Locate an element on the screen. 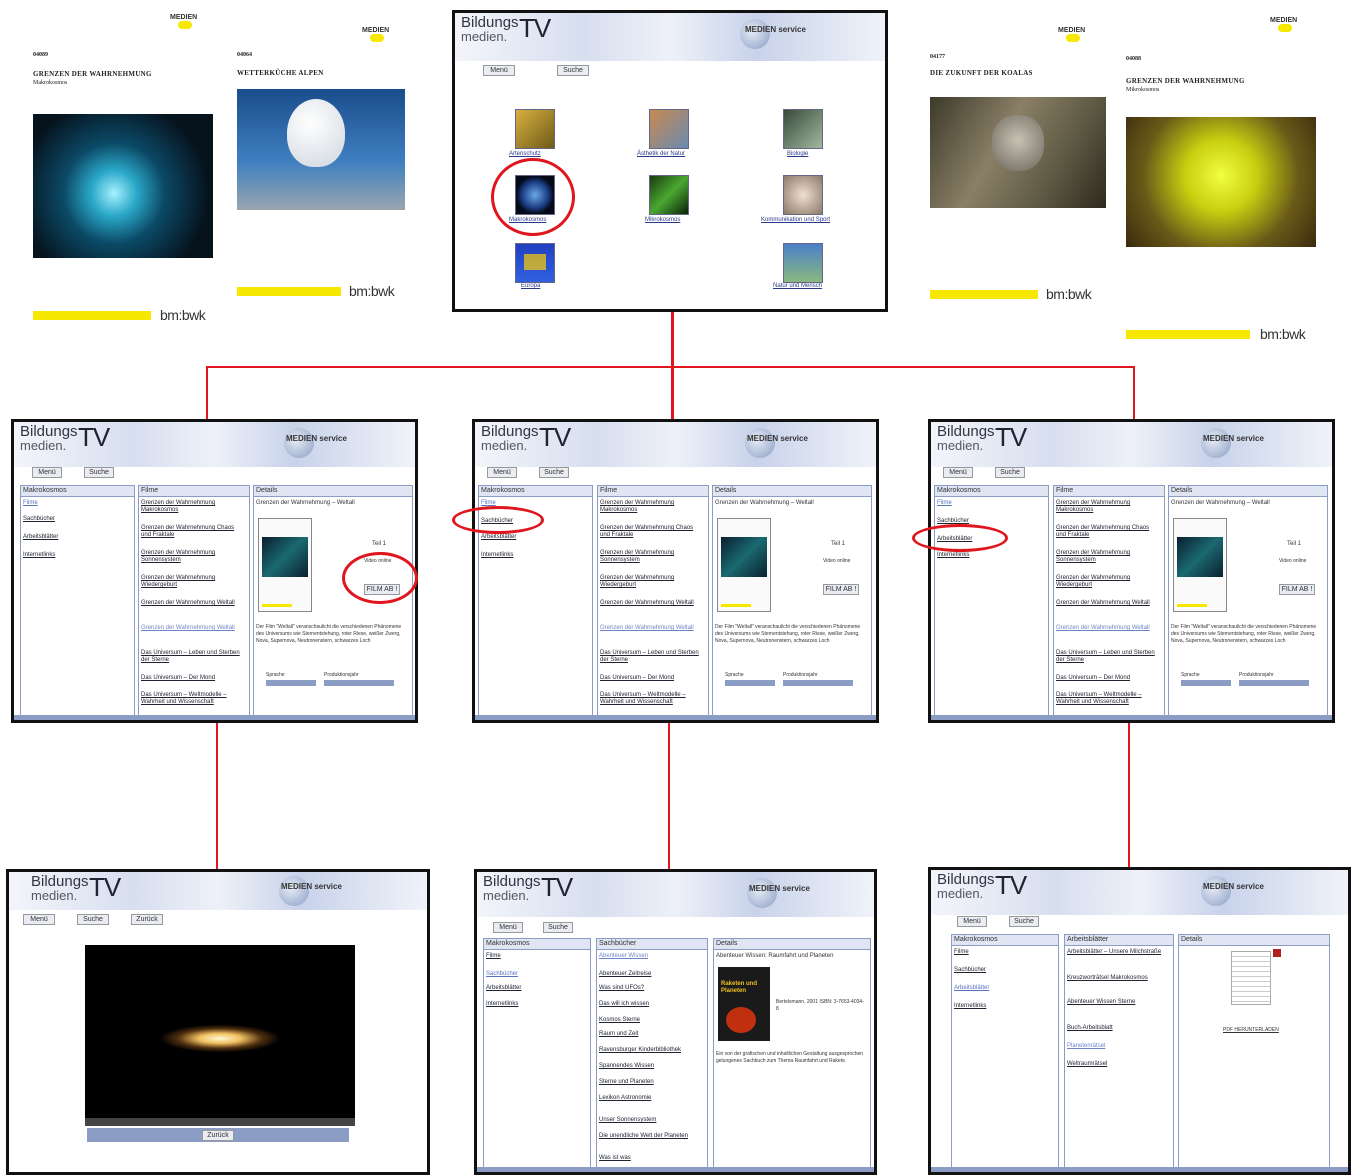 This screenshot has width=1351, height=1175. worksheet-link: Kreuzworträtsel Makrokosmos is located at coordinates (1117, 978).